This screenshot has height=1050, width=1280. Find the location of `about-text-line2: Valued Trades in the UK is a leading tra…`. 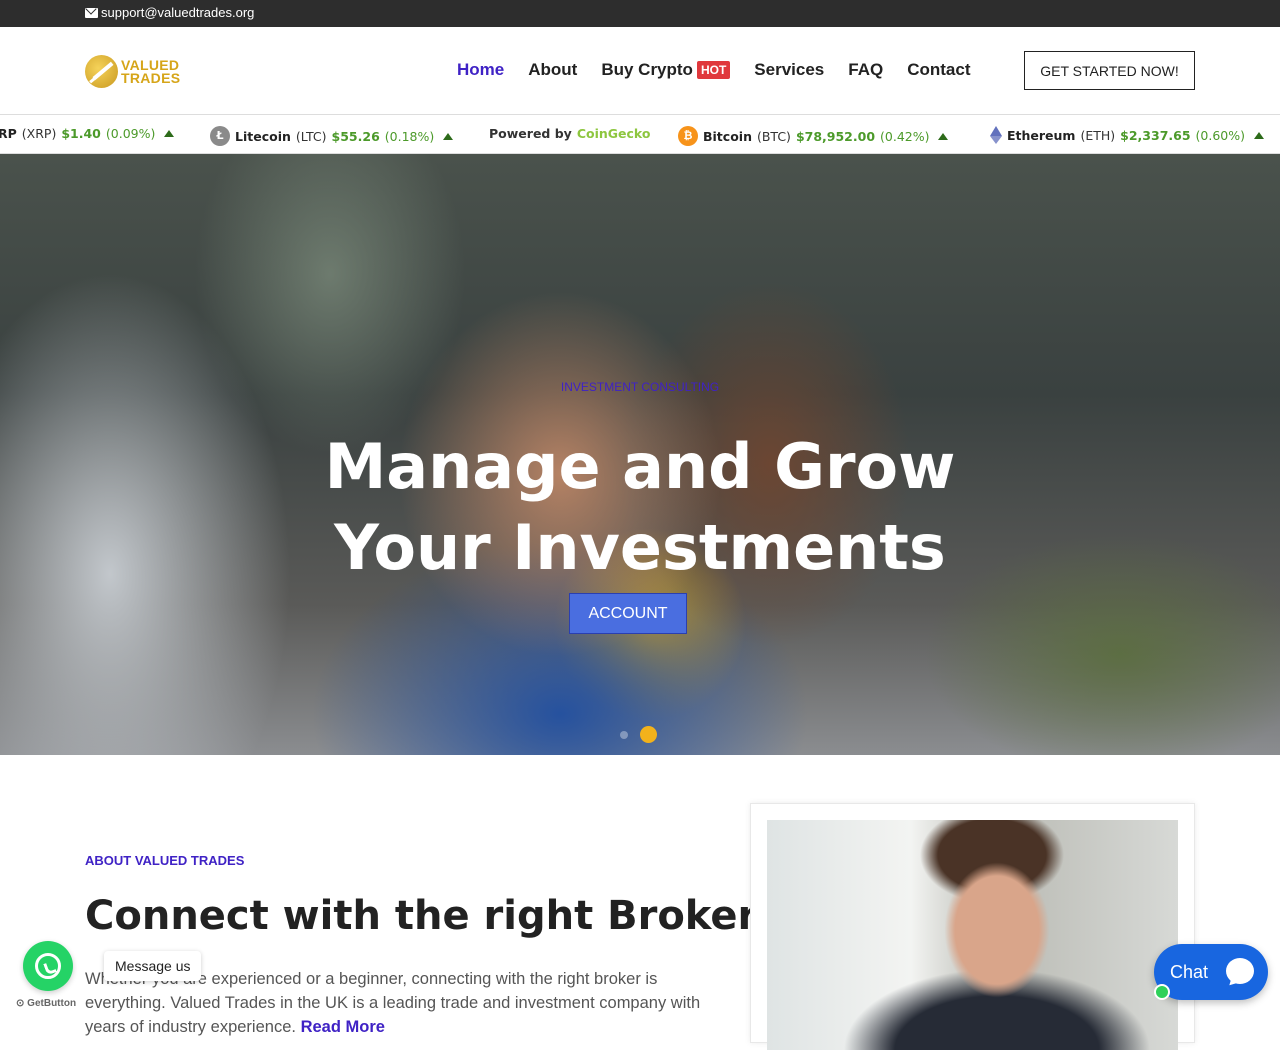

about-text-line2: Valued Trades in the UK is a leading tra… is located at coordinates (393, 1015).